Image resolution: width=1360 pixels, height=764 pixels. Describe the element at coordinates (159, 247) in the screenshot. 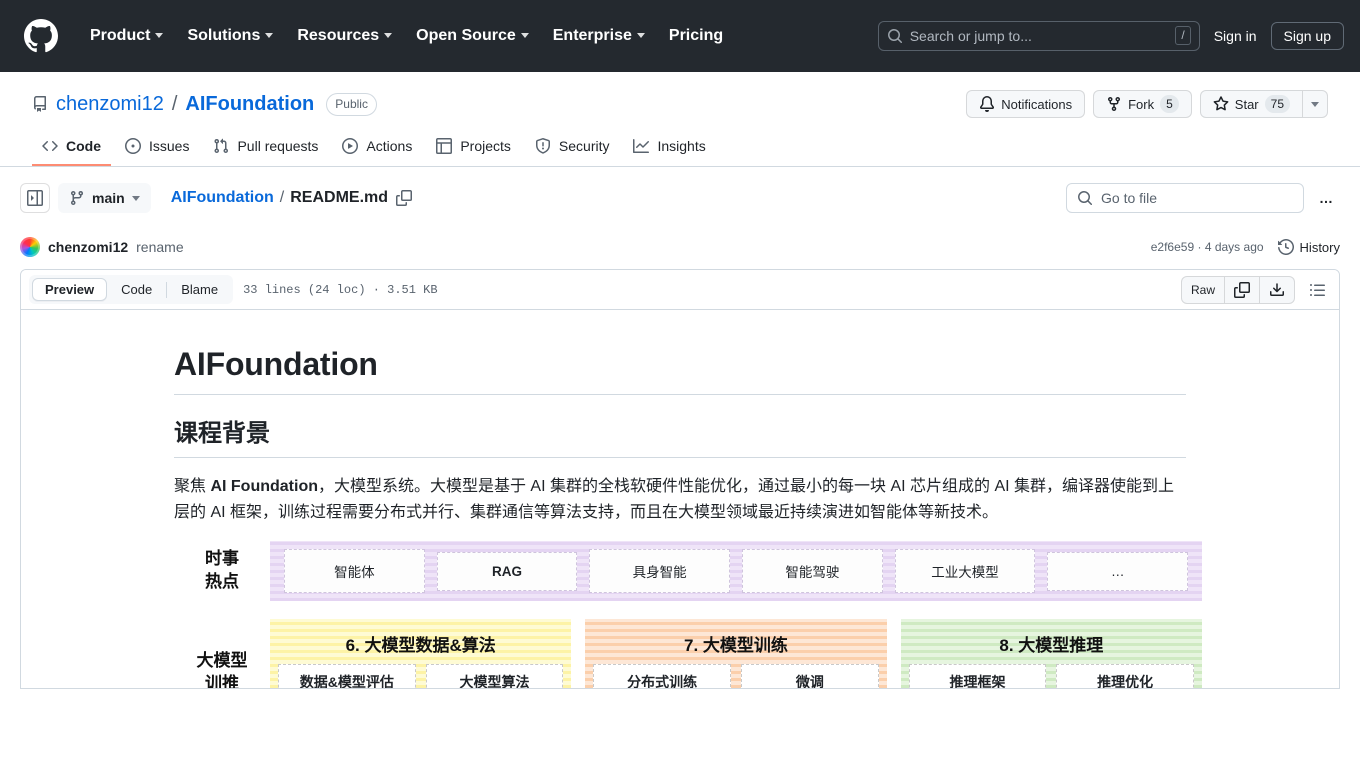

I see `commit-message: rename` at that location.